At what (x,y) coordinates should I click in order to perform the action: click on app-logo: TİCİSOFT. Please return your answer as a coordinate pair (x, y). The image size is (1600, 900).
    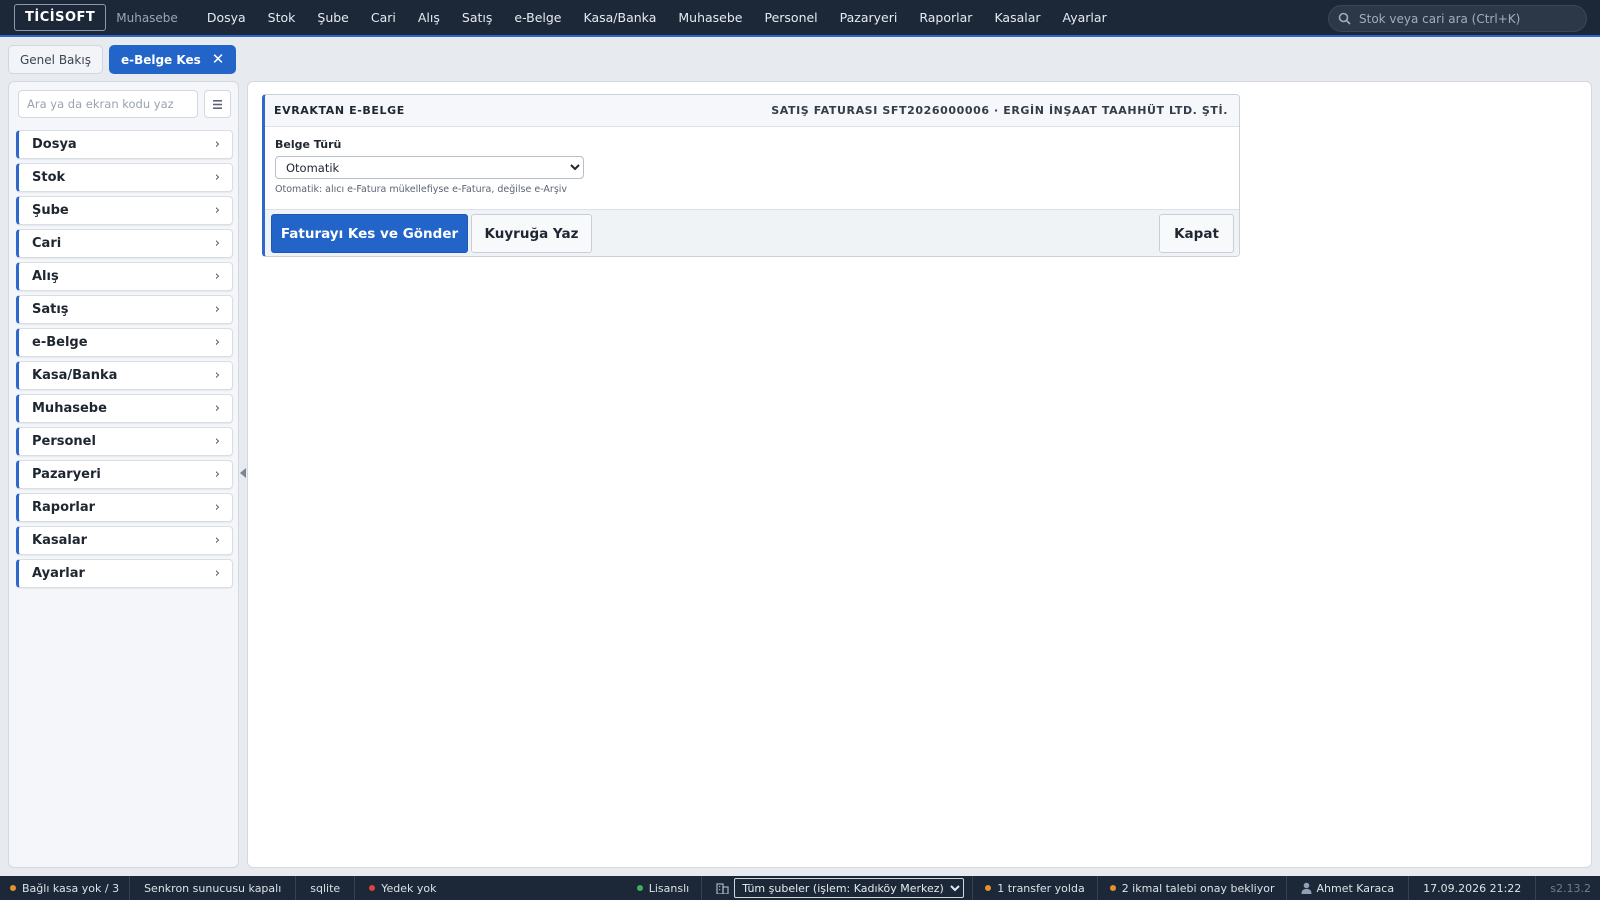
    Looking at the image, I should click on (60, 17).